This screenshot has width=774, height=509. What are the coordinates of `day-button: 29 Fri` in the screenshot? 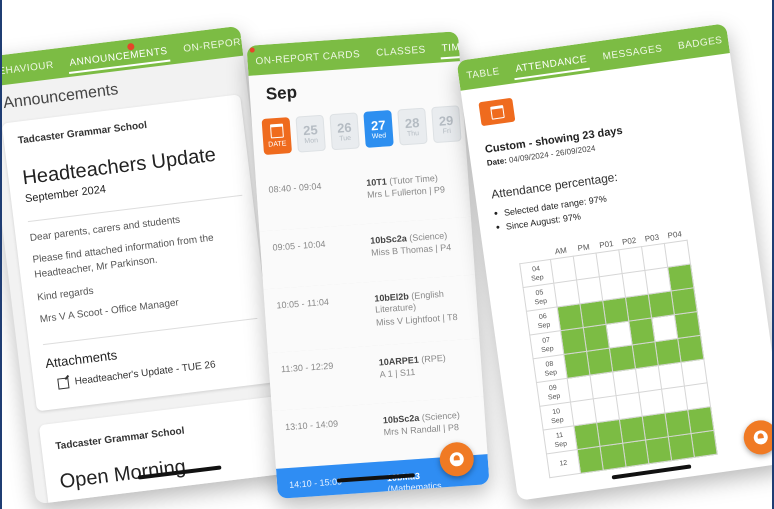 It's located at (446, 124).